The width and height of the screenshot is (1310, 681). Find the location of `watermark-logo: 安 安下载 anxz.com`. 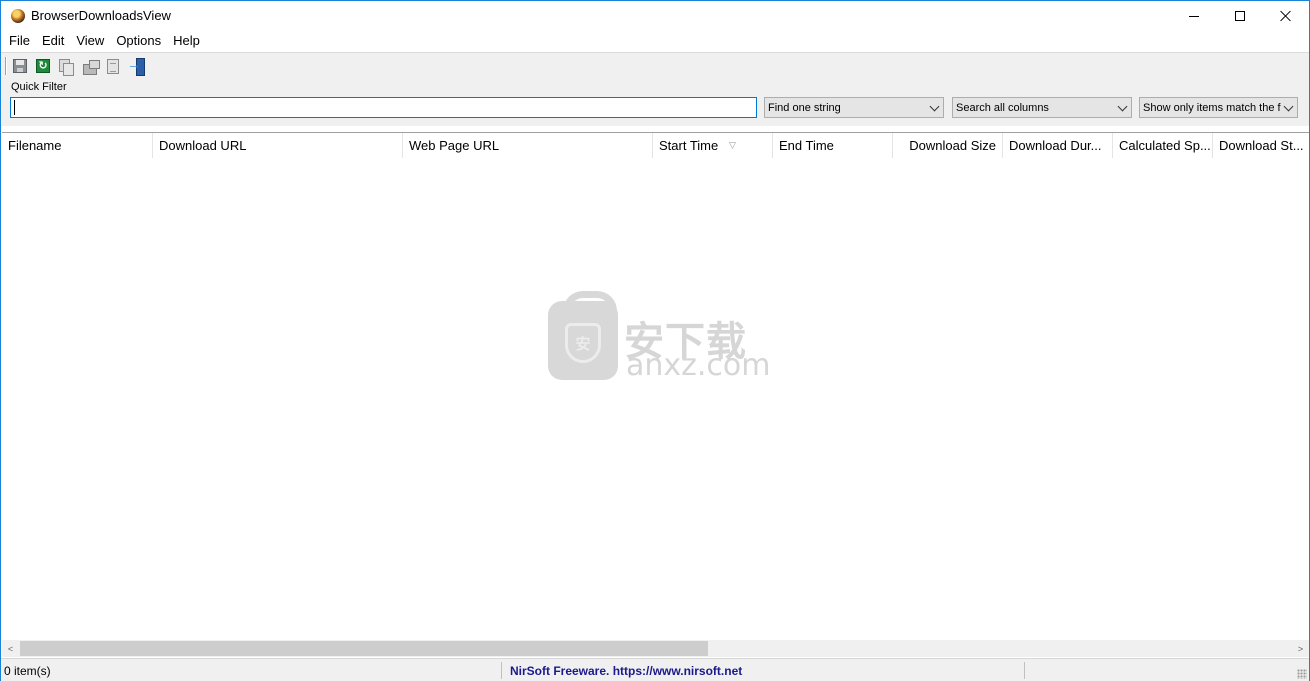

watermark-logo: 安 安下载 anxz.com is located at coordinates (659, 337).